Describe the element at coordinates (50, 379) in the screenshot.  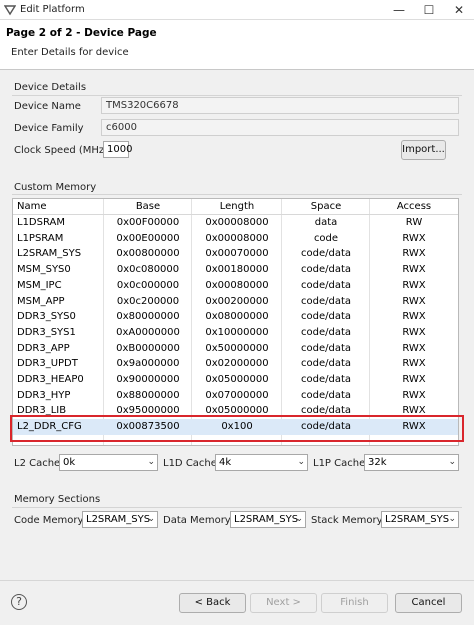
I see `cell-name: DDR3_HEAP0` at that location.